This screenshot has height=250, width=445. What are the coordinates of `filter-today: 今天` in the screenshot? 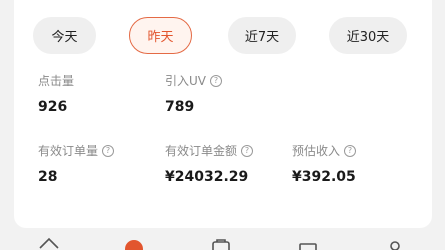 It's located at (64, 35).